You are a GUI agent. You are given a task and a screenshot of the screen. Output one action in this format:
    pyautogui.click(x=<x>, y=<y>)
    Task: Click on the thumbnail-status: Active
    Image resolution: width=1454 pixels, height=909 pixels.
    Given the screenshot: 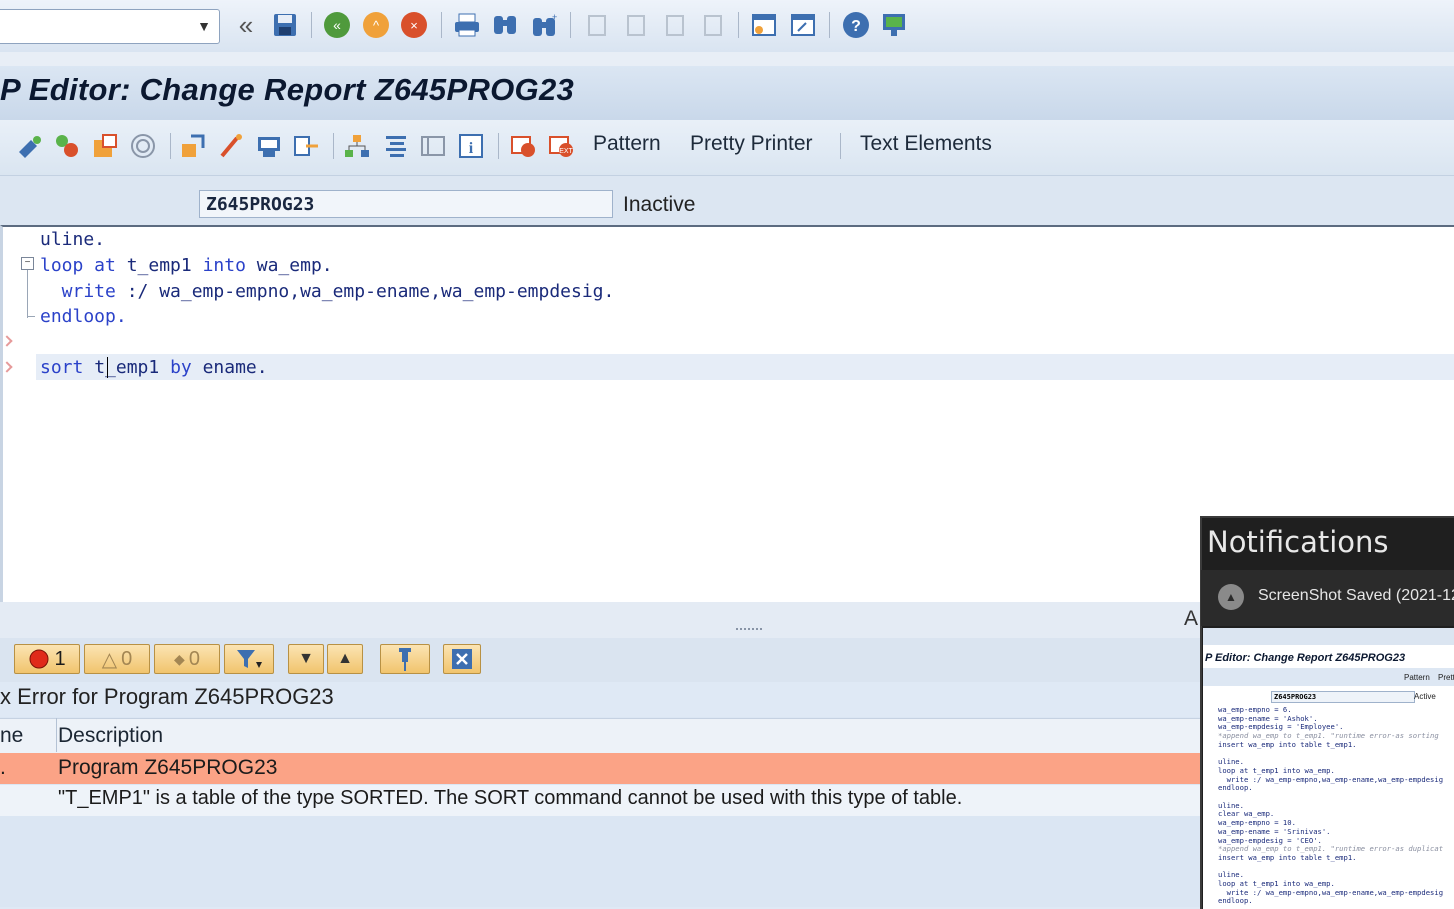 What is the action you would take?
    pyautogui.click(x=1425, y=696)
    